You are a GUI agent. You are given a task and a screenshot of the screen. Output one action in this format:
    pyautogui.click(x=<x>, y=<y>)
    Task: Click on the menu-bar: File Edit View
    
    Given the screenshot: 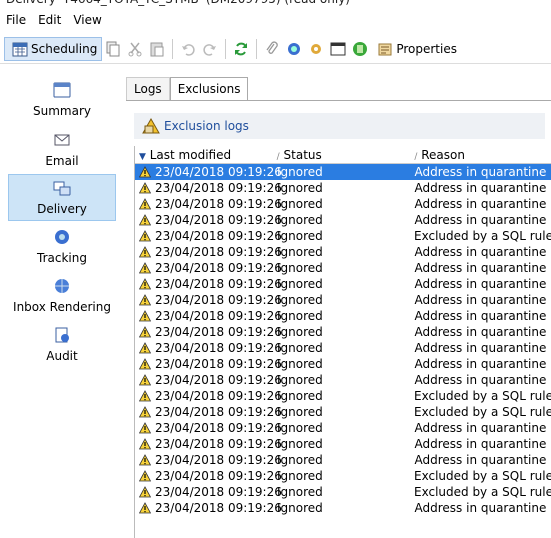 What is the action you would take?
    pyautogui.click(x=54, y=20)
    